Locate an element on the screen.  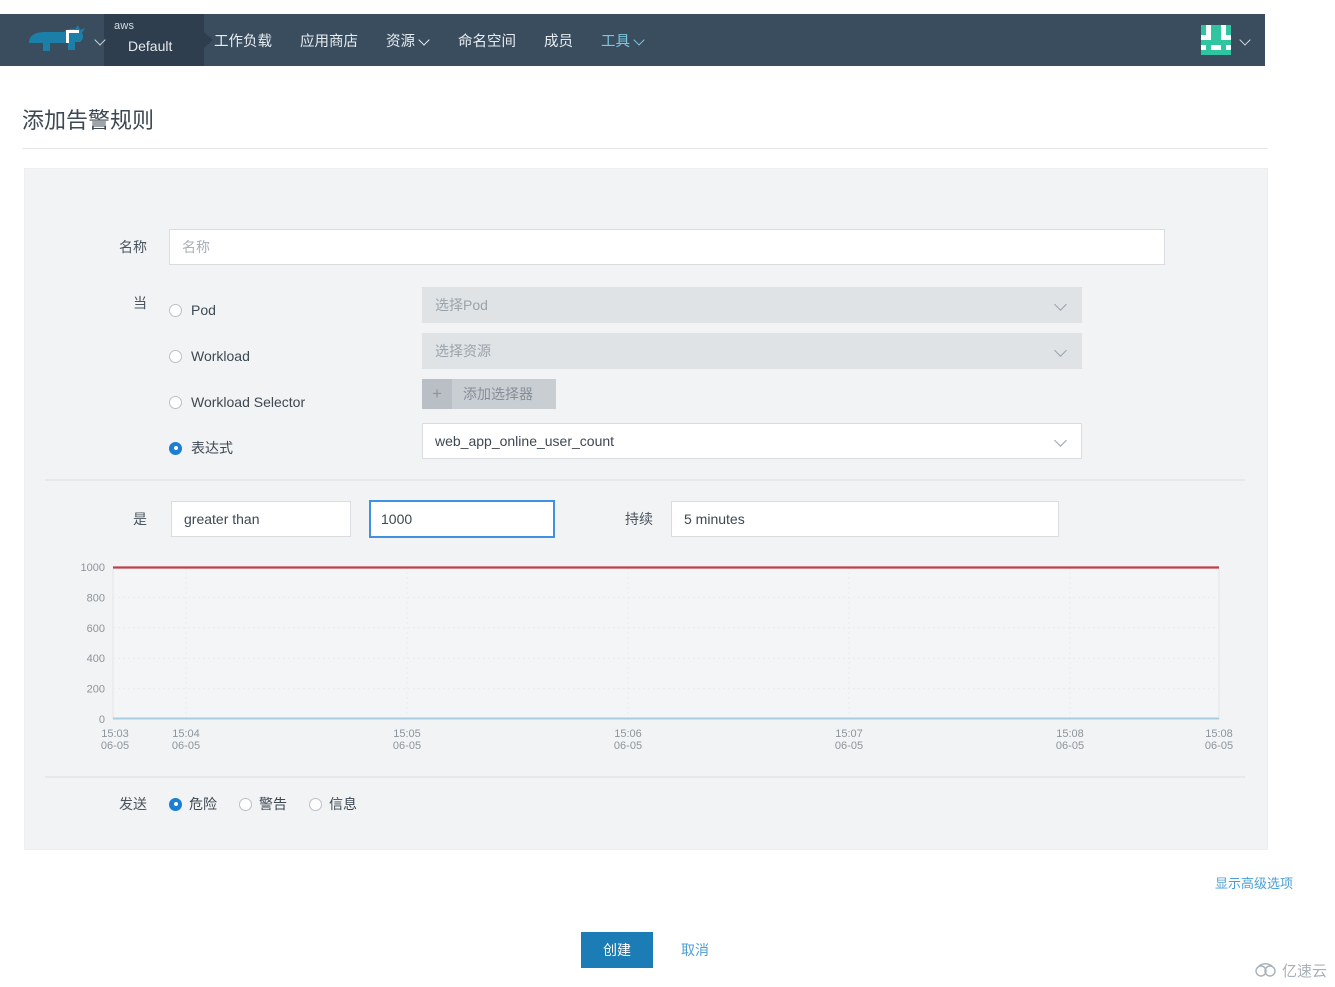
expression-select-value: web_app_online_user_count is located at coordinates (525, 441).